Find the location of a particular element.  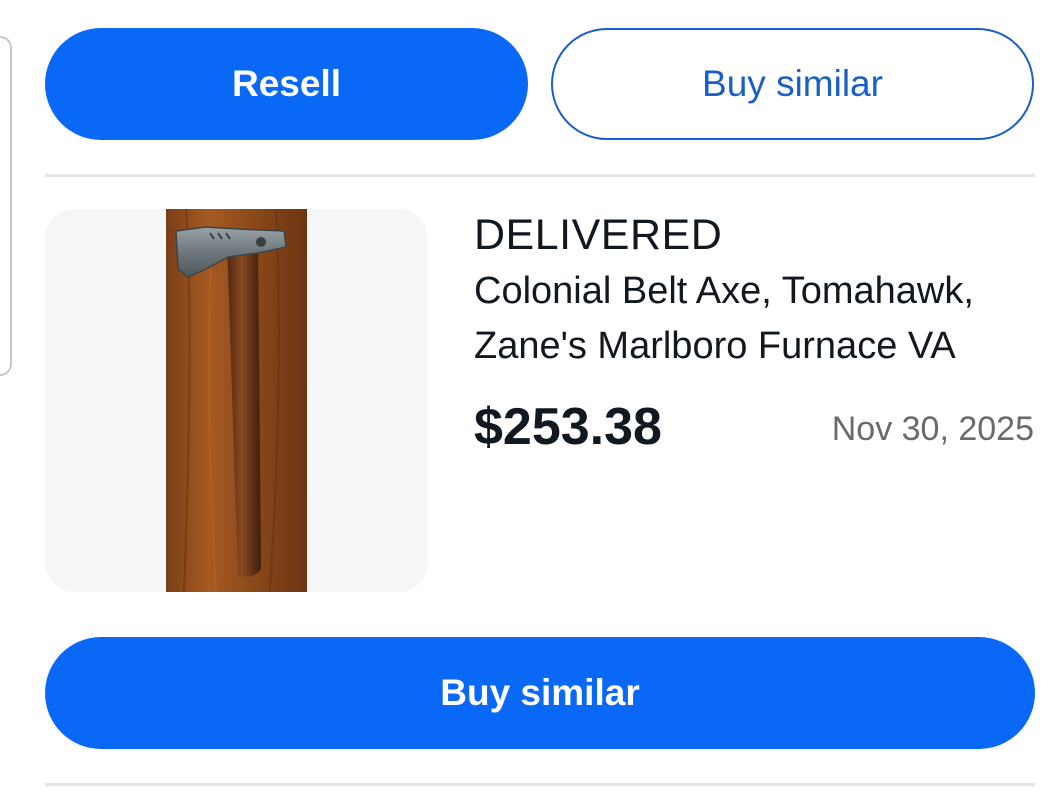

tomahawk-axe-photo is located at coordinates (236, 400).